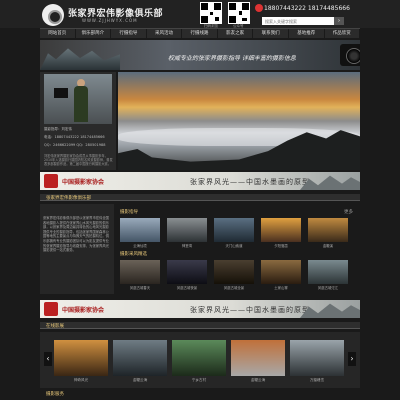 The width and height of the screenshot is (400, 400). Describe the element at coordinates (317, 380) in the screenshot. I see `gallery-caption: 万壑峰峦` at that location.